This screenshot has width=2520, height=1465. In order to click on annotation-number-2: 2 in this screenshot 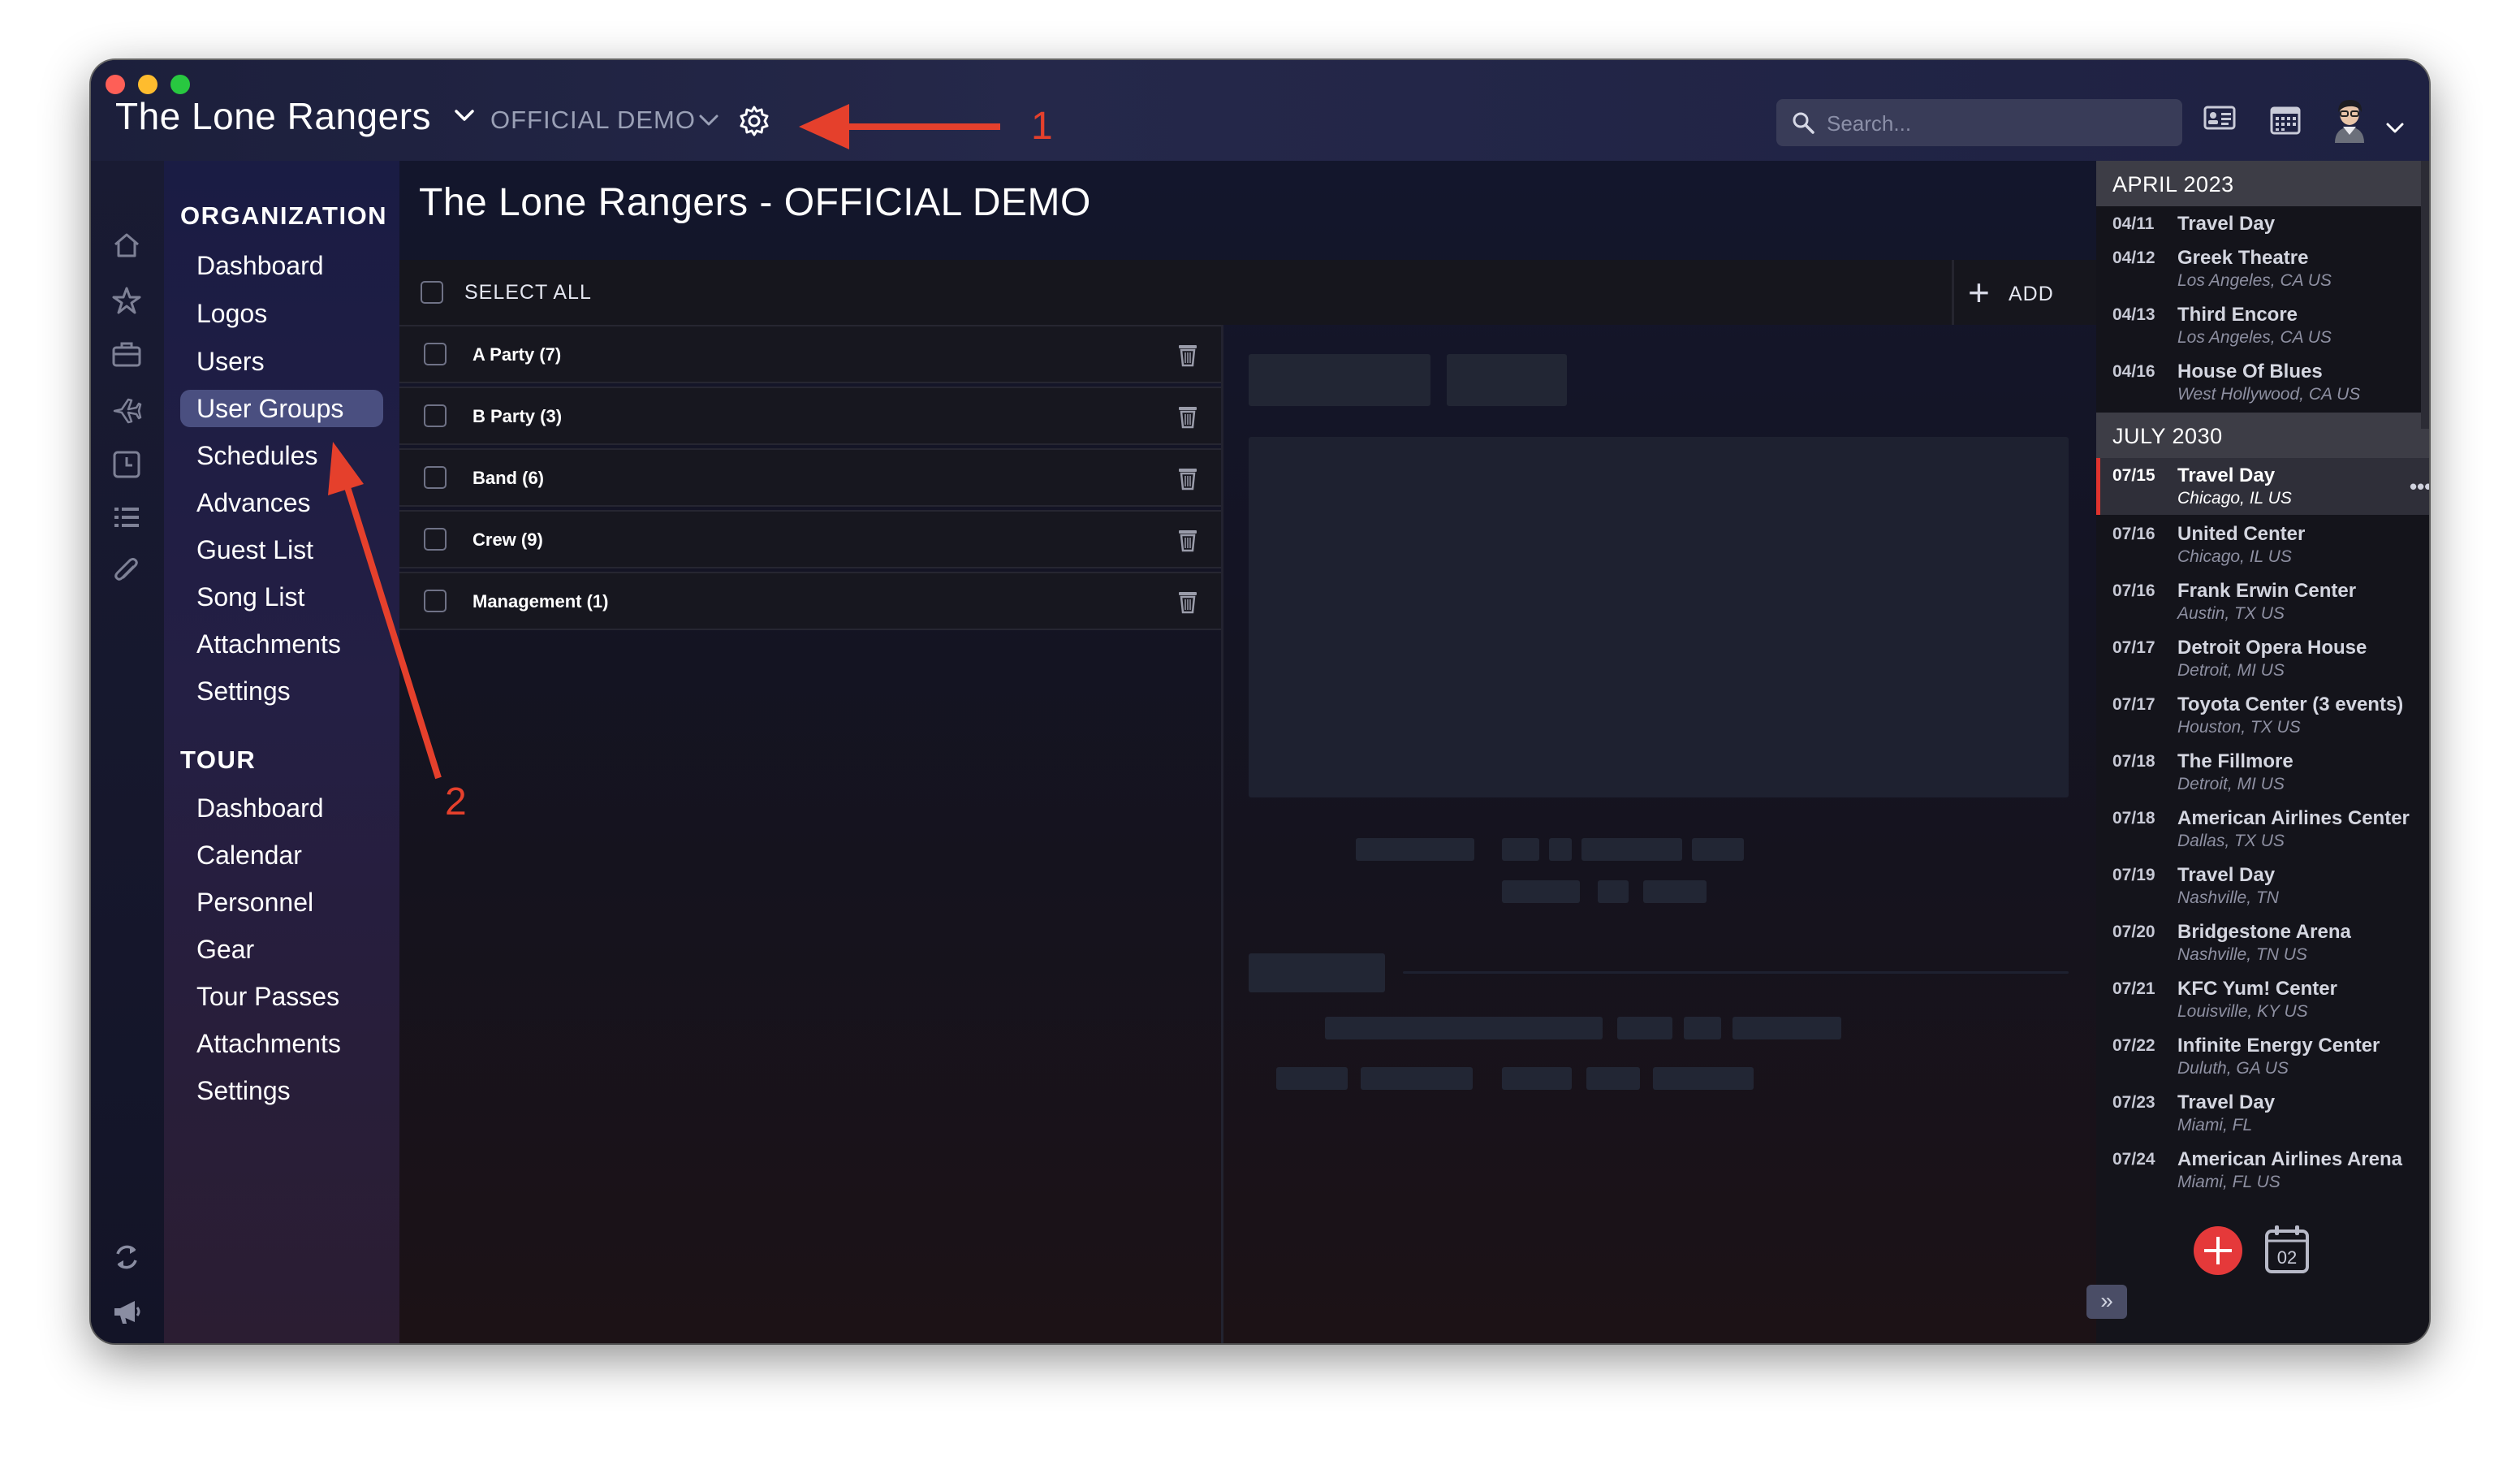, I will do `click(456, 801)`.